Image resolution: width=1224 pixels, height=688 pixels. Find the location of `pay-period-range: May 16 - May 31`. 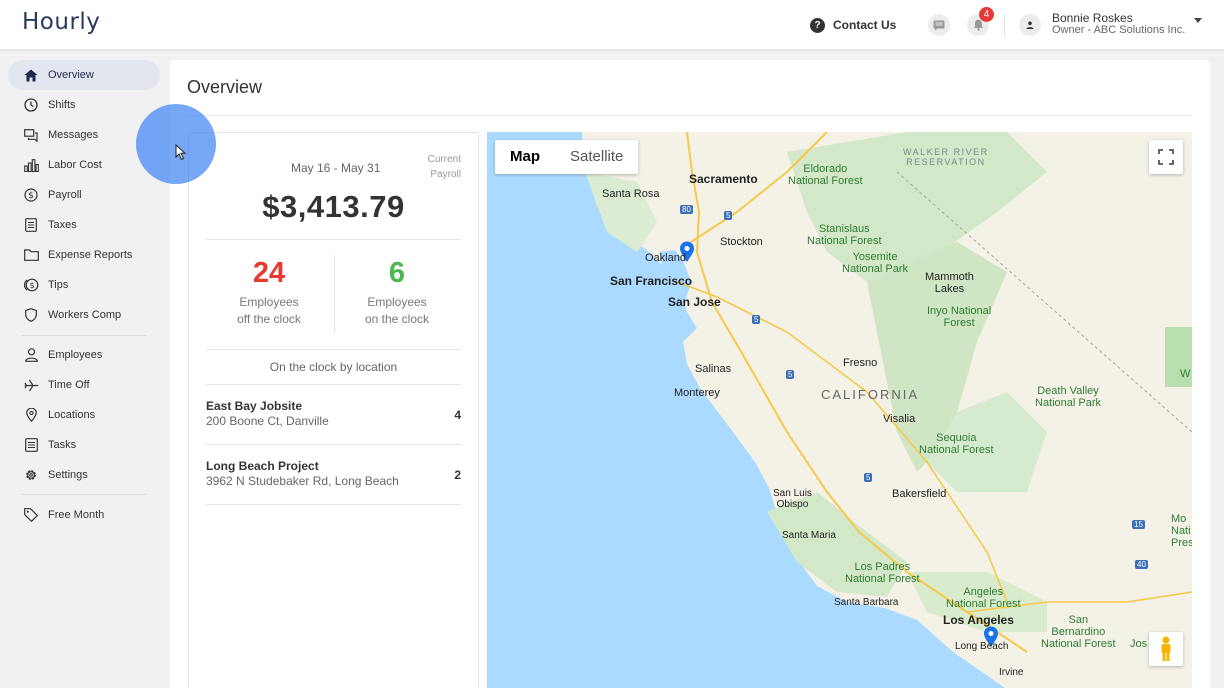

pay-period-range: May 16 - May 31 is located at coordinates (335, 168).